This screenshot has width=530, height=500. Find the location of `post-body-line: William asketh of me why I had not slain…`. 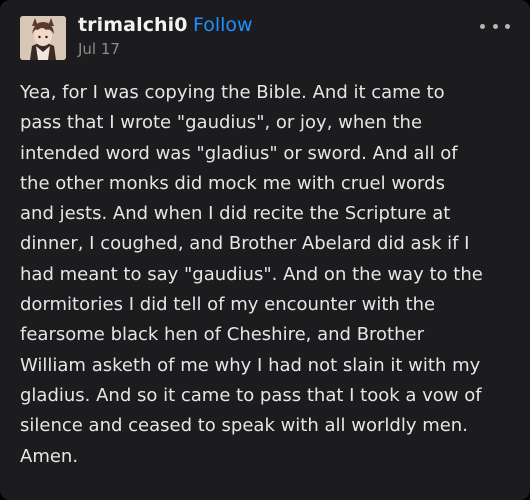

post-body-line: William asketh of me why I had not slain… is located at coordinates (250, 365).